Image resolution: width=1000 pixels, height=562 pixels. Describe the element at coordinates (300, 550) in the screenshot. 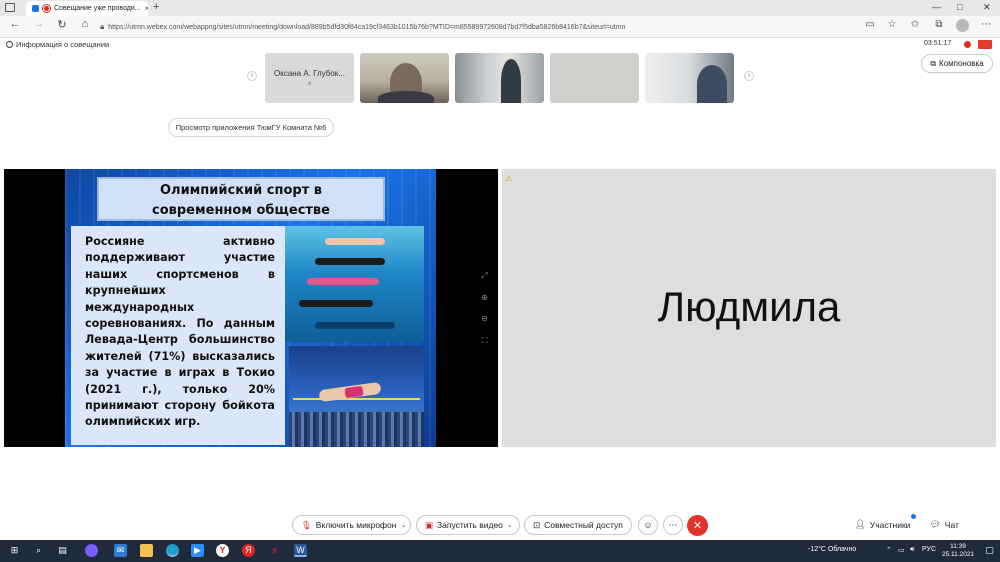

I see `word-icon: W` at that location.